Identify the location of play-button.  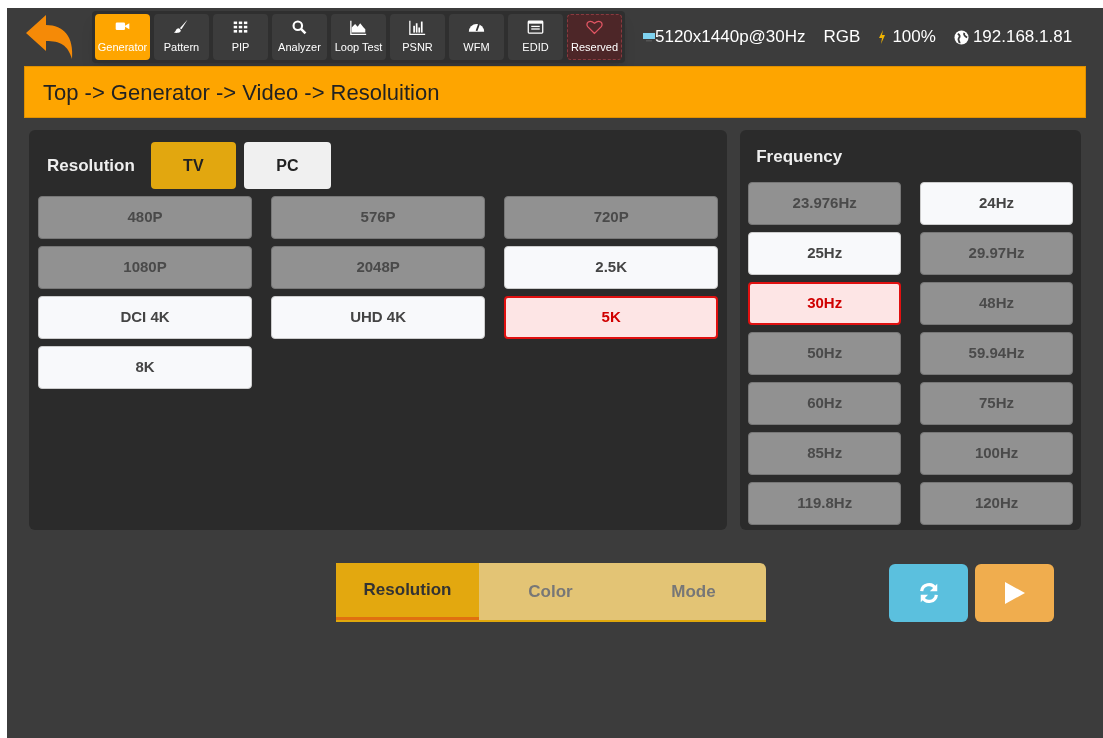
(1014, 592).